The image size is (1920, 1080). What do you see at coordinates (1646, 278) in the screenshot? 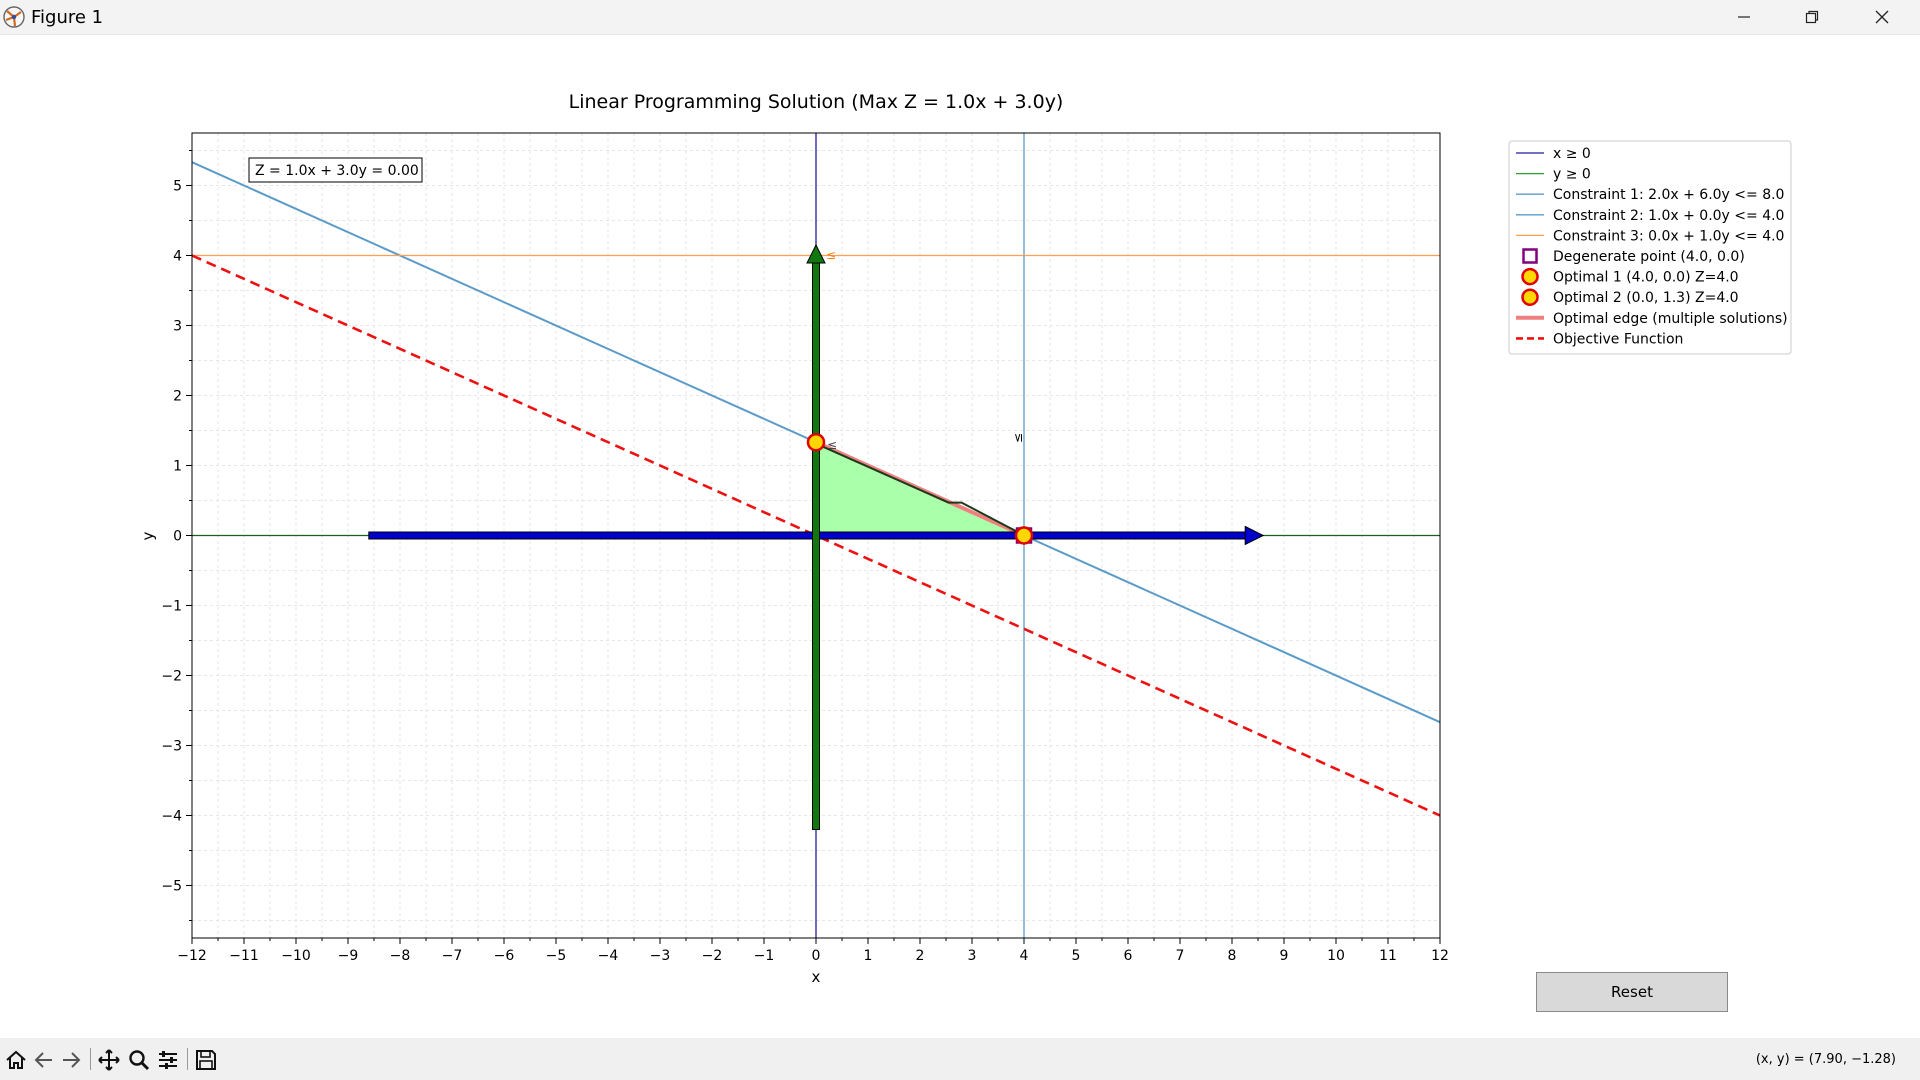
I see `legend-label-6: Optimal 1 (4.0, 0.0) Z=4.0` at bounding box center [1646, 278].